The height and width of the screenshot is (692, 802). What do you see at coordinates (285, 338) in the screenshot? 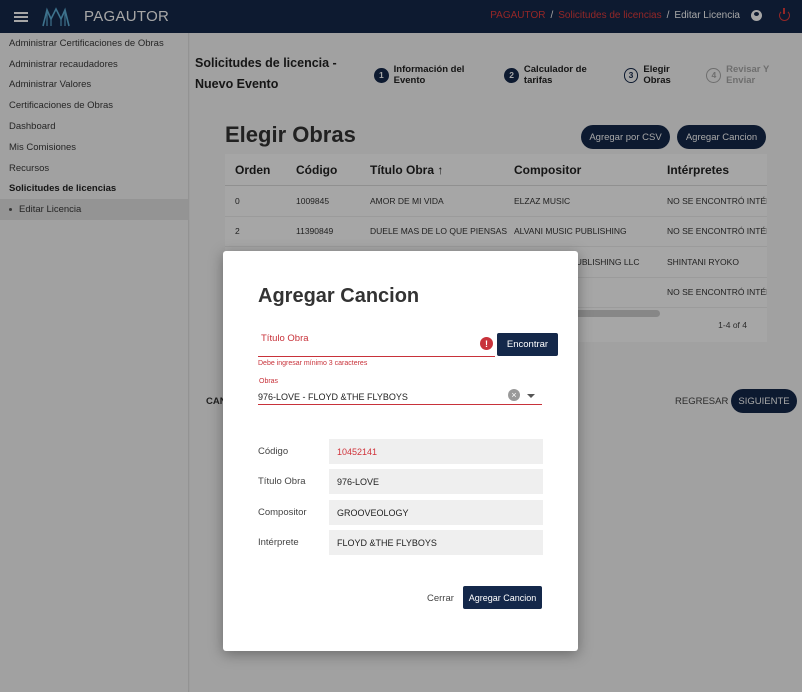
I see `title-search-label: Título Obra` at bounding box center [285, 338].